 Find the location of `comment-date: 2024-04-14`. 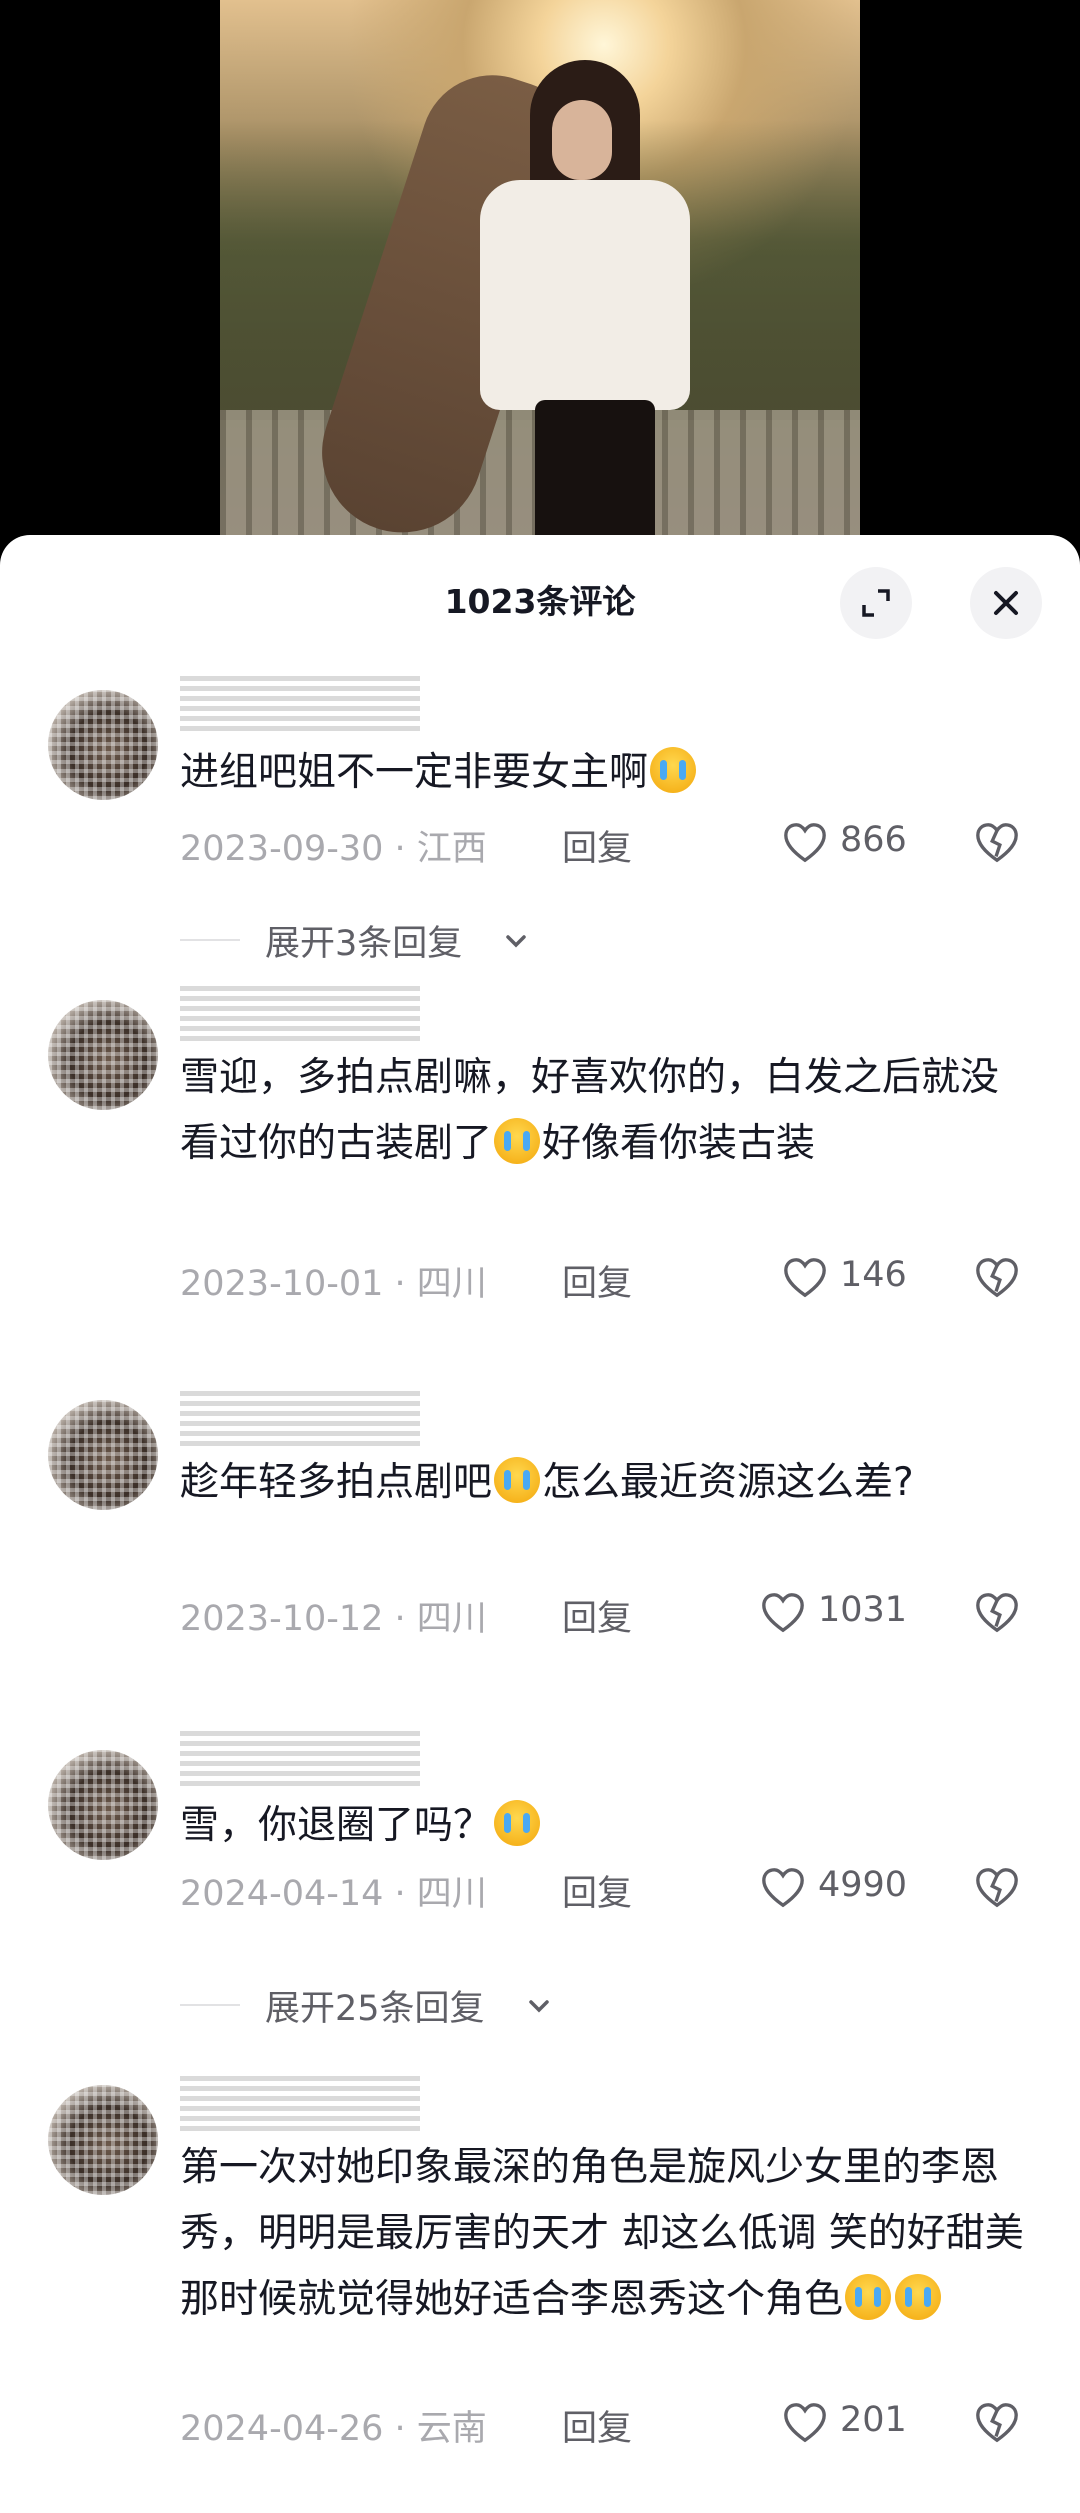

comment-date: 2024-04-14 is located at coordinates (282, 1894).